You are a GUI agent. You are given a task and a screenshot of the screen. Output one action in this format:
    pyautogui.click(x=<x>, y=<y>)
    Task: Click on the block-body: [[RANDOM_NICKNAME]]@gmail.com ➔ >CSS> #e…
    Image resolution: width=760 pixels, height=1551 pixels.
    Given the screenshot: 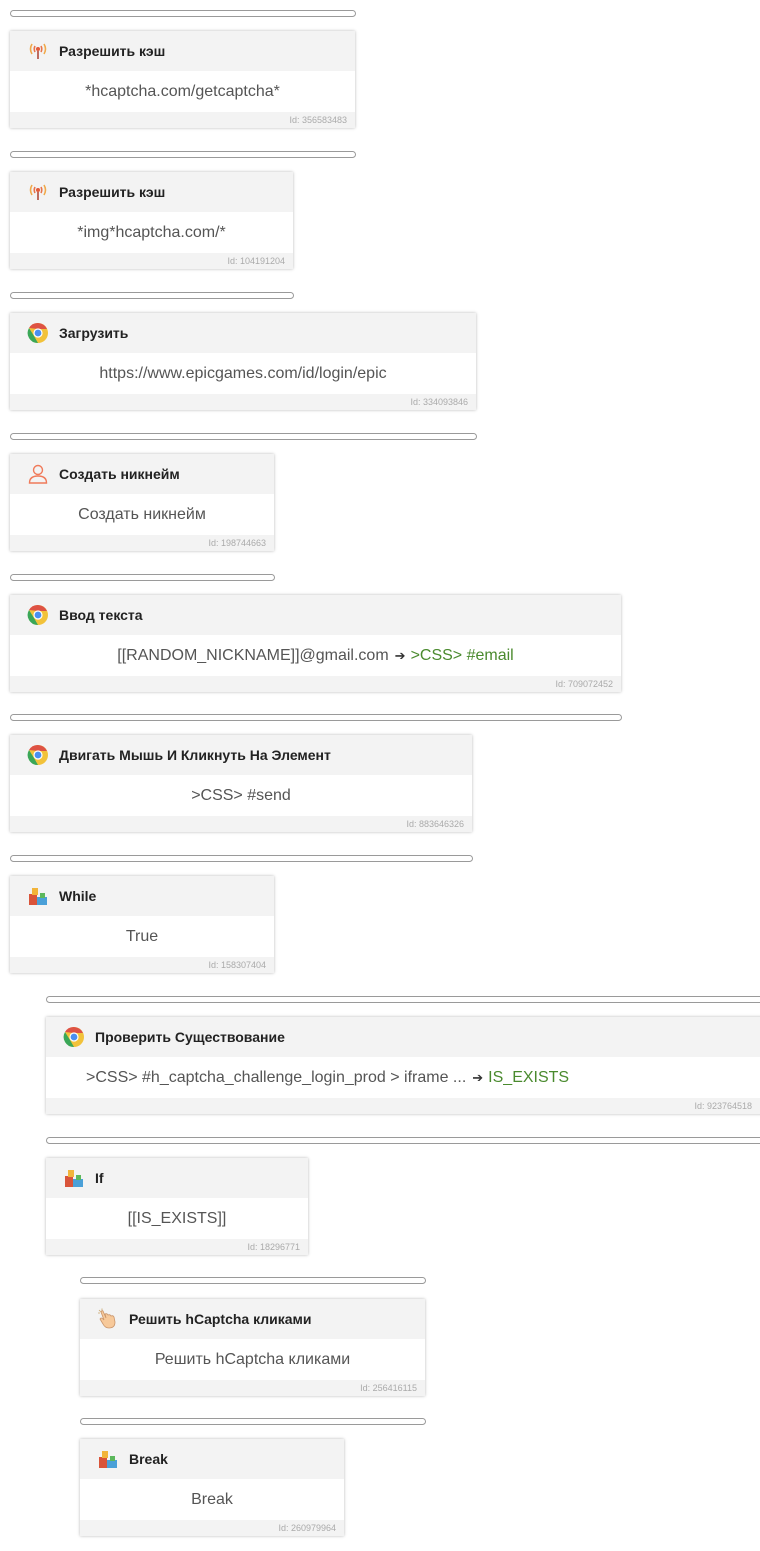 What is the action you would take?
    pyautogui.click(x=315, y=655)
    